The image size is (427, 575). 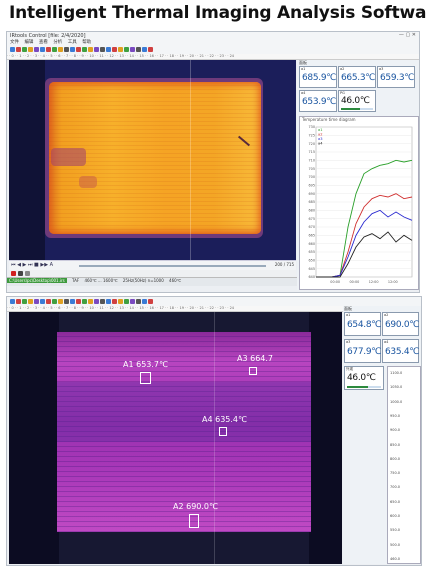 What do you see at coordinates (402, 325) in the screenshot?
I see `reading-value: 690.0℃` at bounding box center [402, 325].